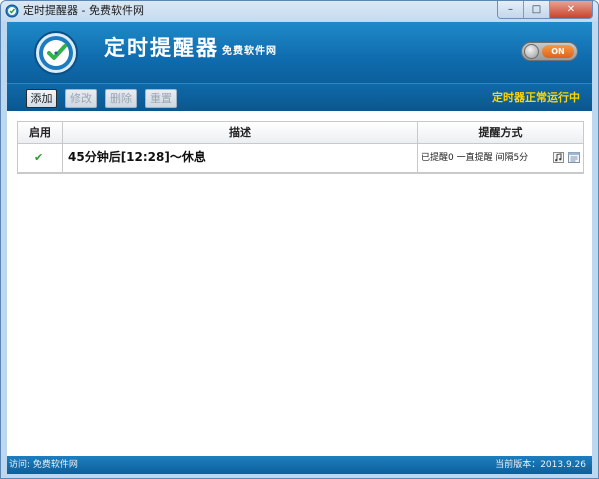 The height and width of the screenshot is (479, 599). I want to click on message-window-icon, so click(574, 157).